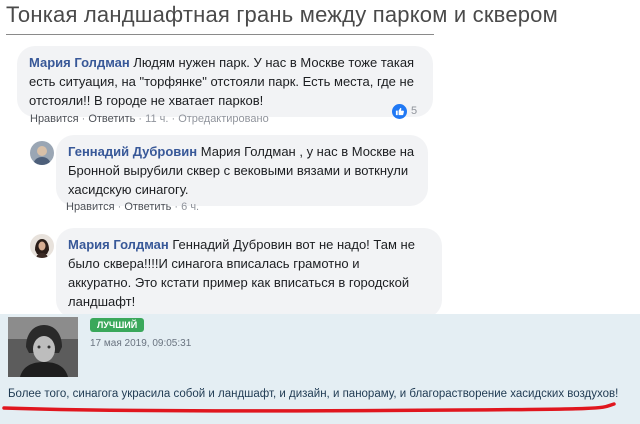 This screenshot has width=640, height=424. Describe the element at coordinates (132, 151) in the screenshot. I see `comment-author: Геннадий Дубровин` at that location.